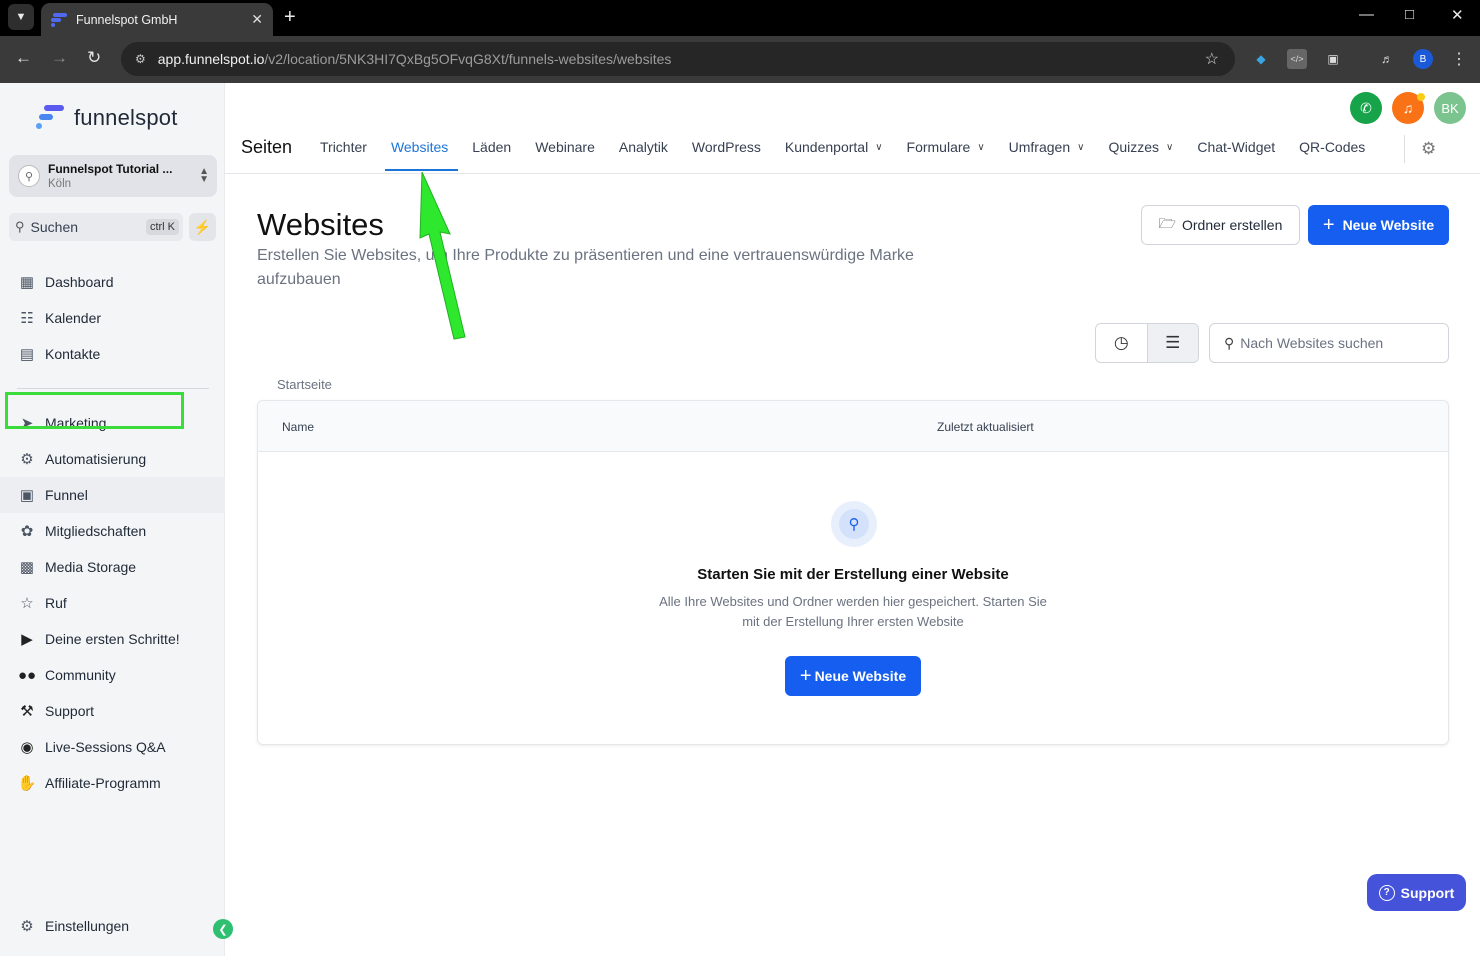 This screenshot has width=1480, height=956. Describe the element at coordinates (96, 531) in the screenshot. I see `sidebar-item-label: Mitgliedschaften` at that location.